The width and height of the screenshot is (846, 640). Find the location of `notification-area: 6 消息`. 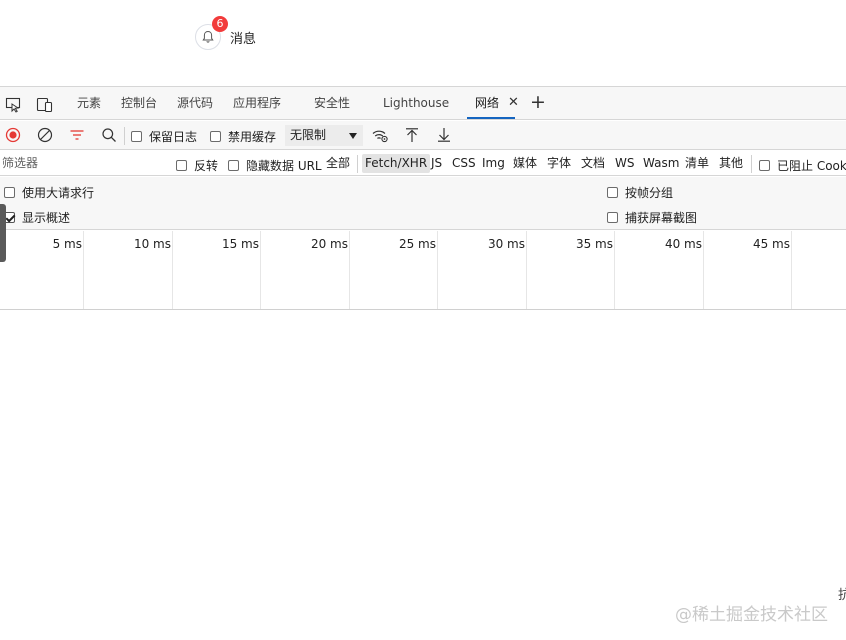

notification-area: 6 消息 is located at coordinates (225, 33).